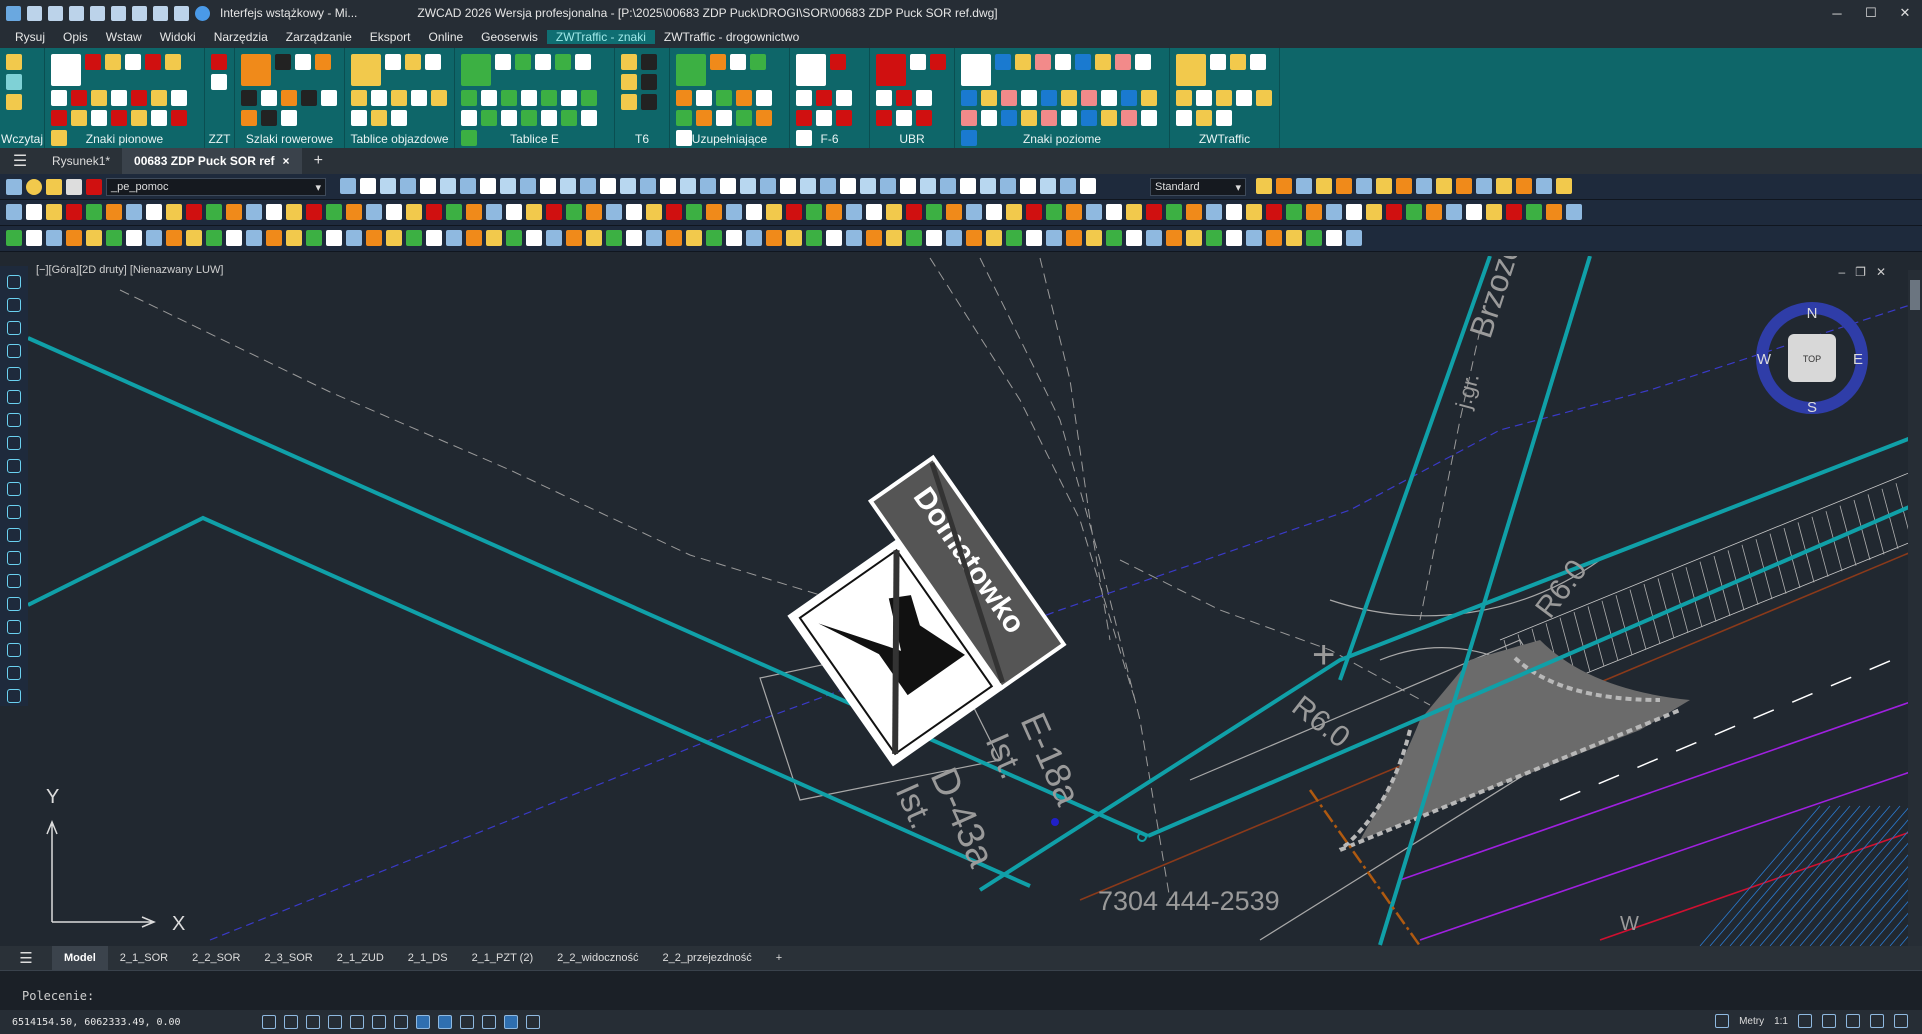 The height and width of the screenshot is (1034, 1922). What do you see at coordinates (1853, 1021) in the screenshot?
I see `hardware-accel-icon` at bounding box center [1853, 1021].